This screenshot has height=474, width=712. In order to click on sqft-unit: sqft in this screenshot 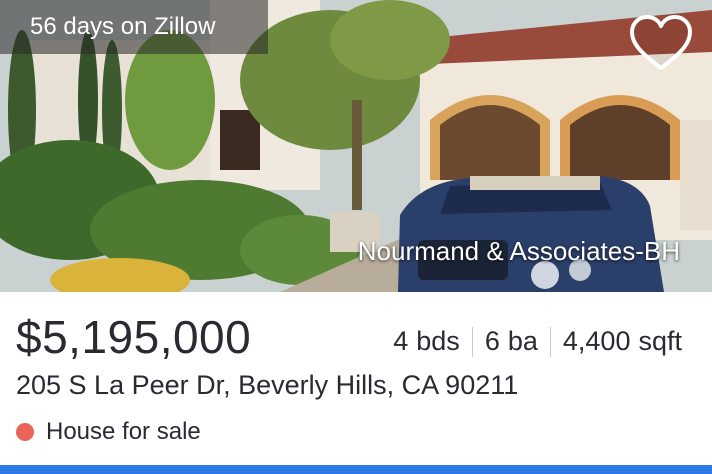, I will do `click(660, 341)`.